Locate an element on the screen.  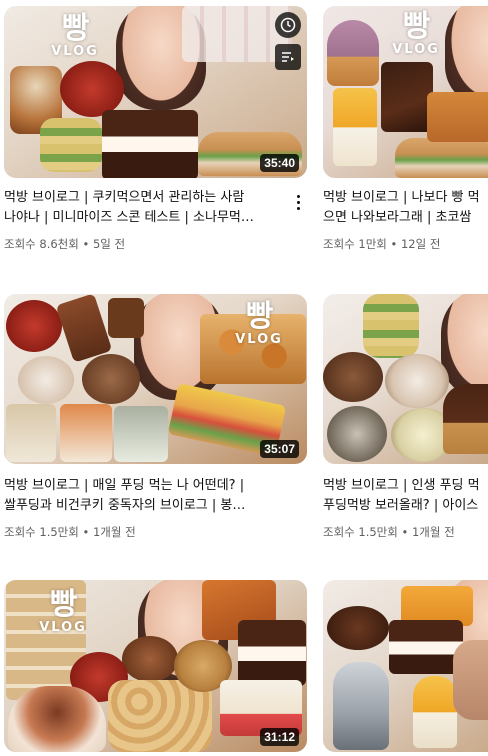
video-metadata: 조회수 8.6천회 • 5일 전 is located at coordinates (64, 244).